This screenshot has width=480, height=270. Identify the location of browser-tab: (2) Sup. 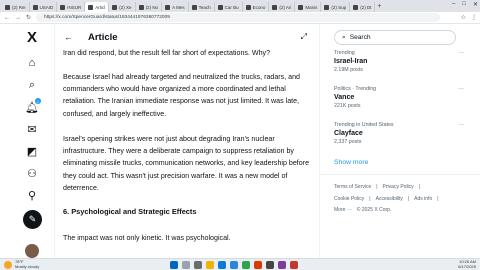
(336, 7).